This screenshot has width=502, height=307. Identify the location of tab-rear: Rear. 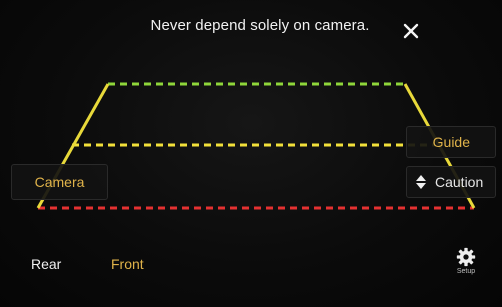
(46, 264).